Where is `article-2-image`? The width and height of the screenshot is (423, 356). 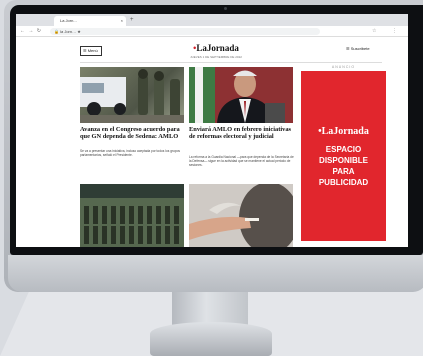
article-2-image is located at coordinates (241, 95).